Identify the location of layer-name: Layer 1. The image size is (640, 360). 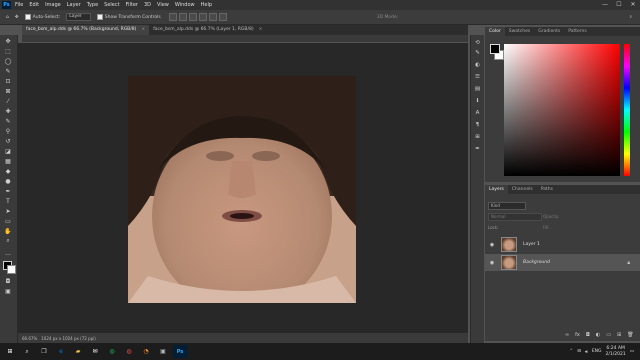
(531, 244).